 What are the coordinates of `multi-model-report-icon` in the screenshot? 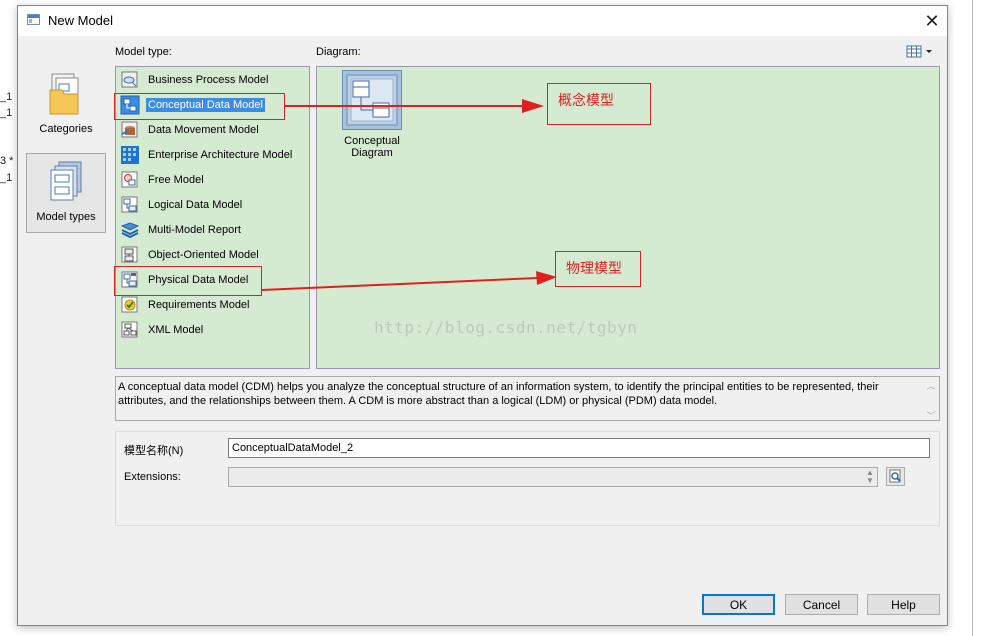 It's located at (130, 230).